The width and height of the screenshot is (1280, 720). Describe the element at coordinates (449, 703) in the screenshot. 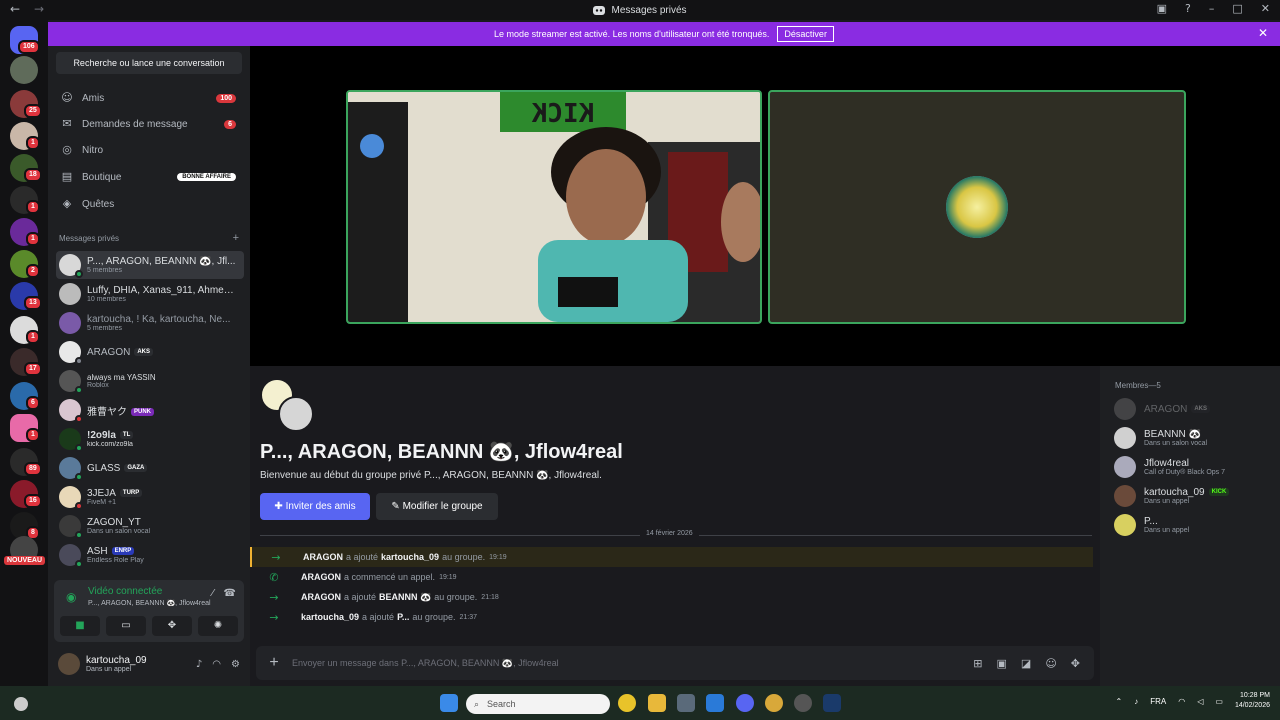

I see `start-icon` at that location.